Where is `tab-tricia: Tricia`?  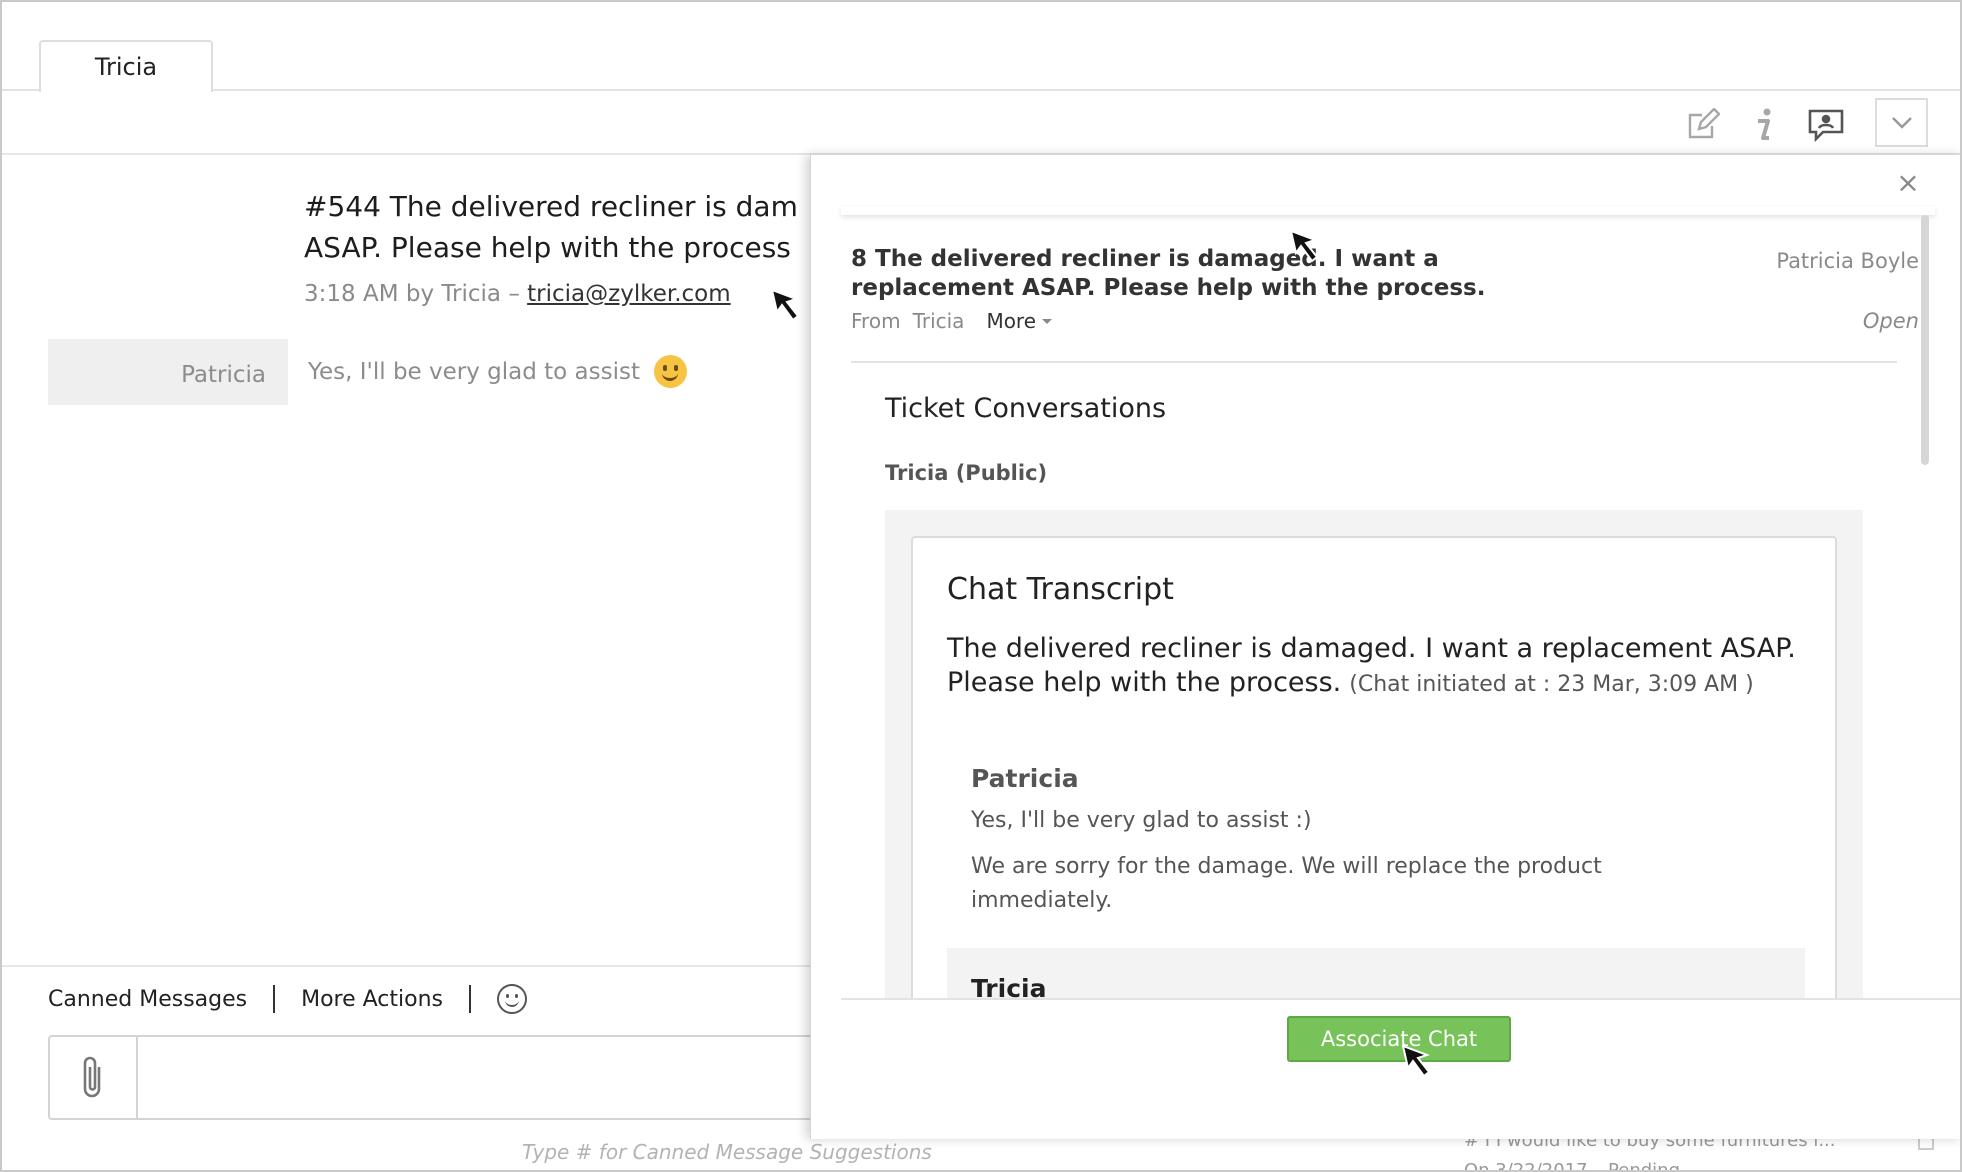 tab-tricia: Tricia is located at coordinates (126, 66).